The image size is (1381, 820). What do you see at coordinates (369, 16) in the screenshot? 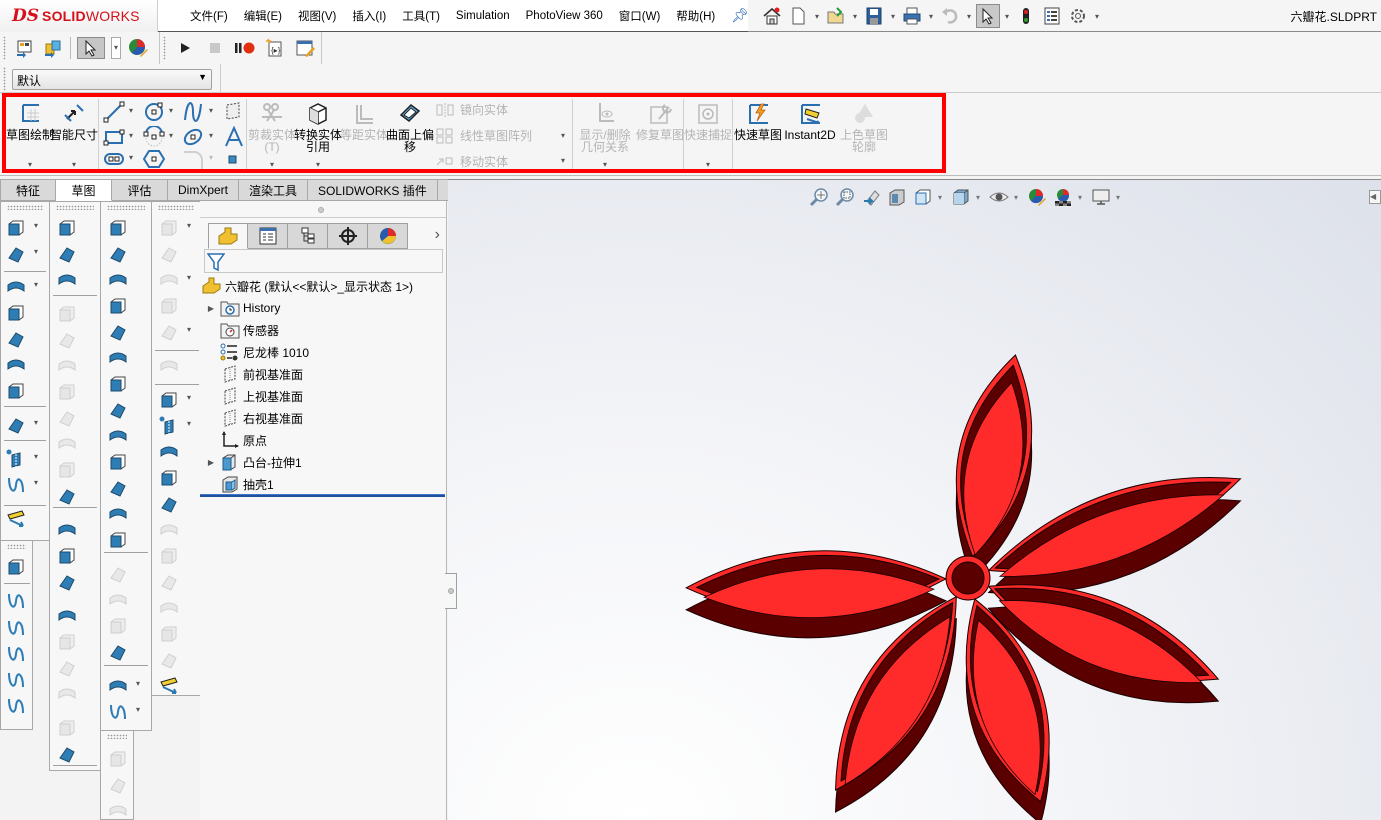
I see `menu-insert: 插入(I)` at bounding box center [369, 16].